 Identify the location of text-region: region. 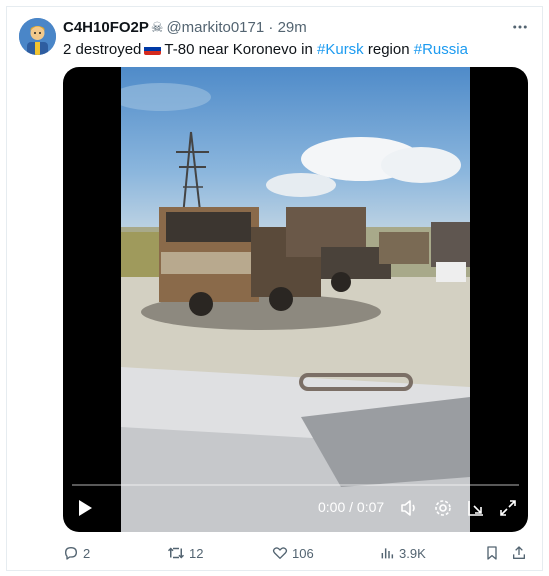
(388, 49).